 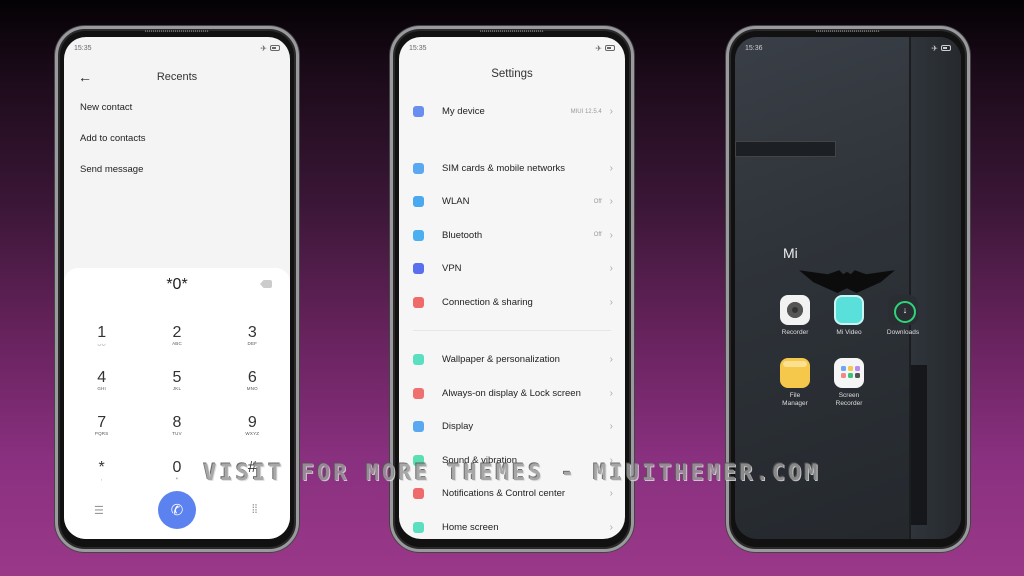 I want to click on settings-item-wallpaper-personalization: Wallpaper & personalization ›, so click(x=512, y=360).